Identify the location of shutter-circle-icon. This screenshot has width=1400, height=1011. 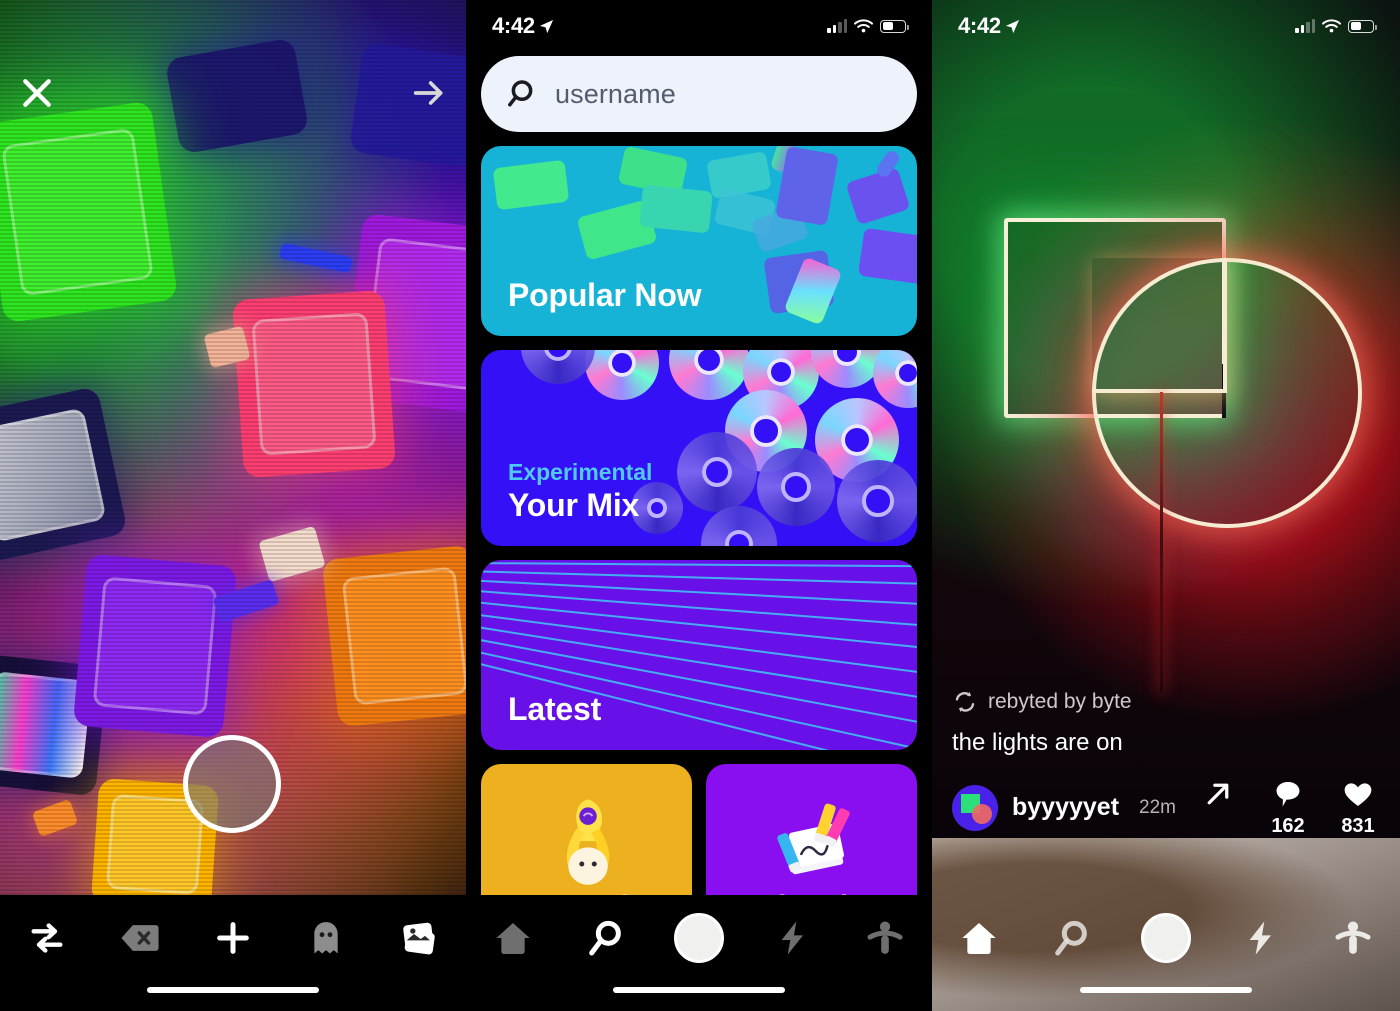
(1165, 938).